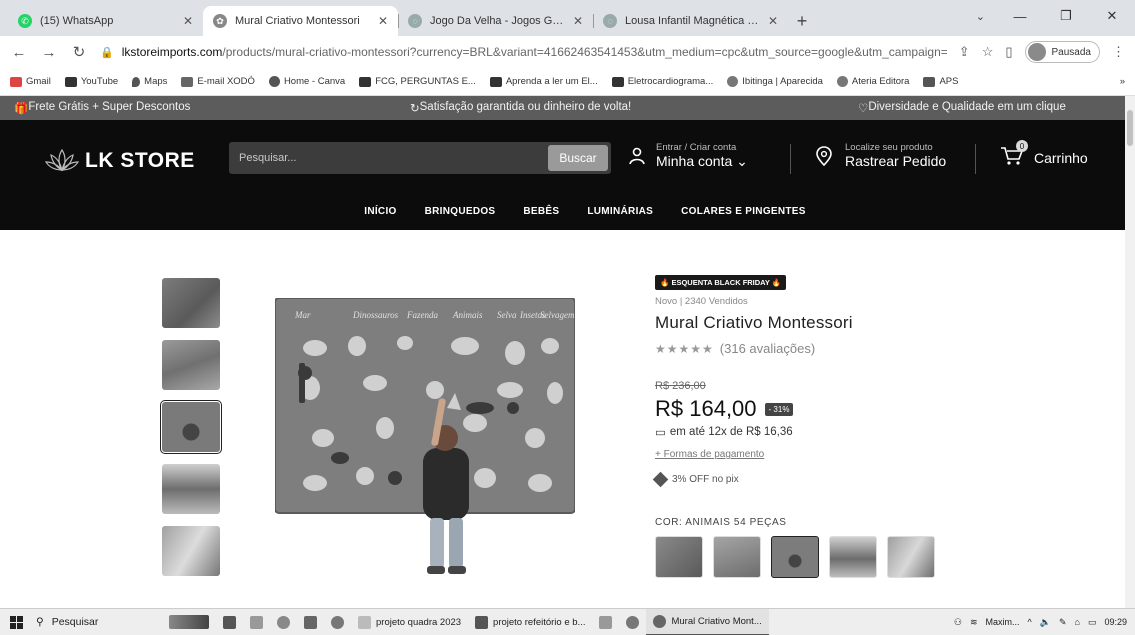  I want to click on bookmark-maps: Maps, so click(149, 81).